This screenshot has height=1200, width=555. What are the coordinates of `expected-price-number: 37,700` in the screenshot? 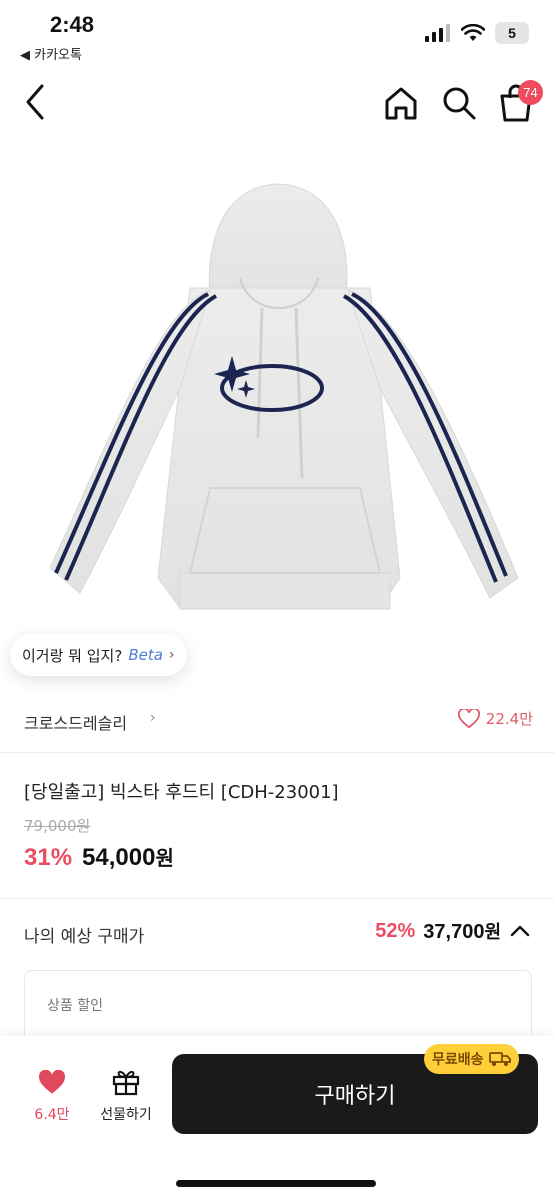 It's located at (454, 932).